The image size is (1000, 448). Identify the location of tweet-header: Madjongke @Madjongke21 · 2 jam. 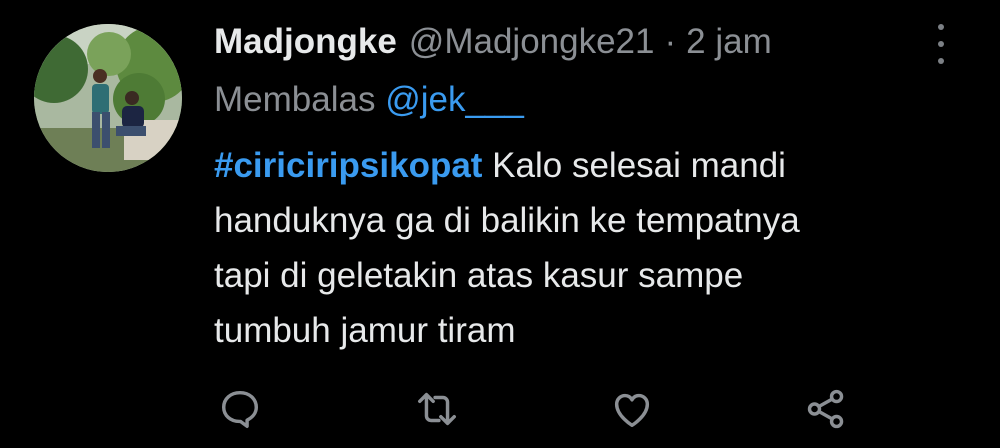
(493, 42).